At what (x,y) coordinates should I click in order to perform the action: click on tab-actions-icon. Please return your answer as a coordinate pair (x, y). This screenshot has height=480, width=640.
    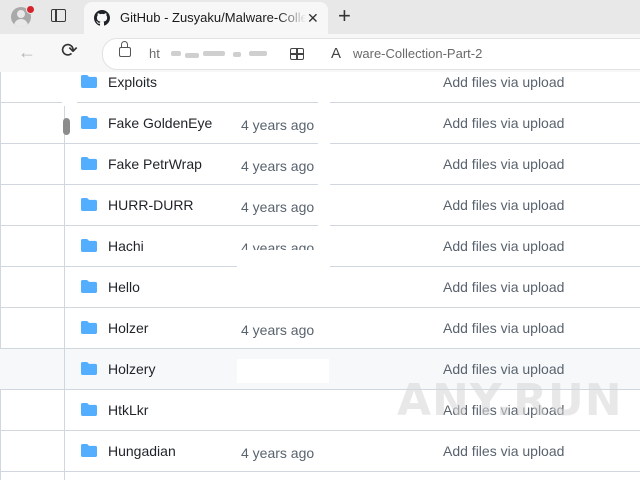
    Looking at the image, I should click on (58, 15).